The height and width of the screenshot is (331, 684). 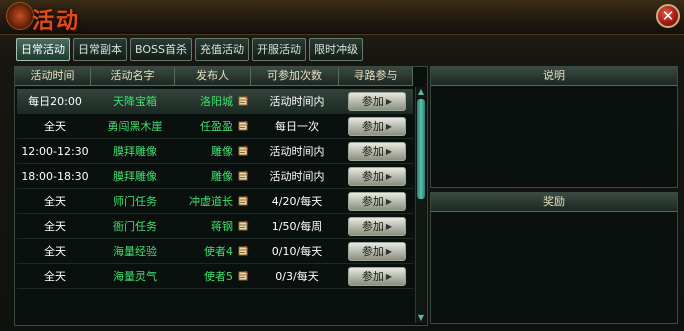 I want to click on row-activity-name: 天降宝箱, so click(x=135, y=101).